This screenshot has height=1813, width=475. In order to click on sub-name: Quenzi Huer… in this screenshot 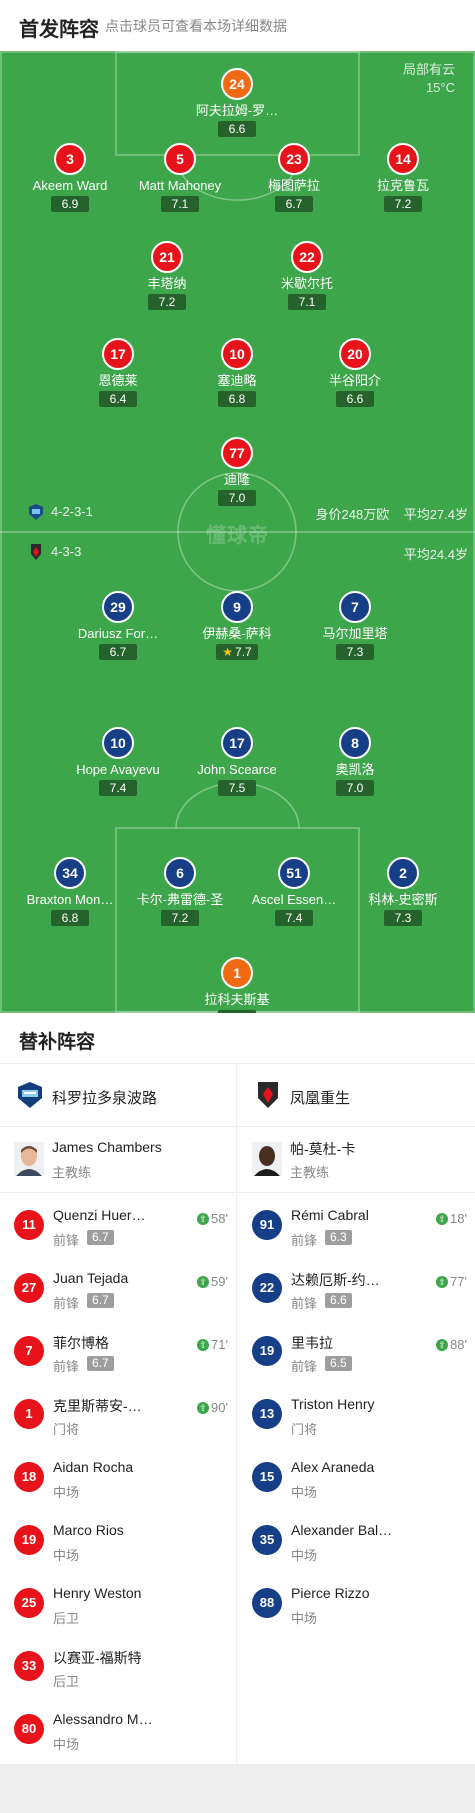, I will do `click(99, 1215)`.